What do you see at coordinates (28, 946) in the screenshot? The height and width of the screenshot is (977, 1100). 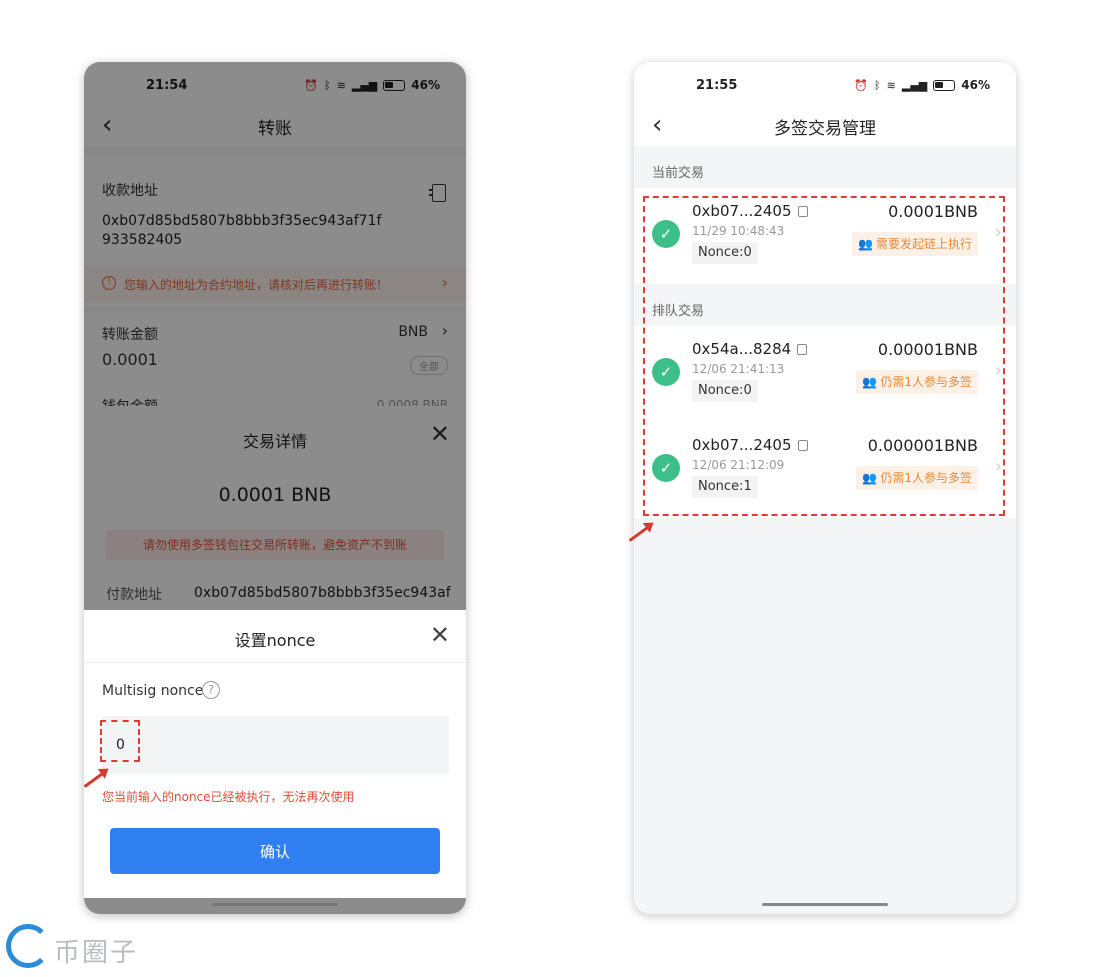 I see `logo-ring-icon` at bounding box center [28, 946].